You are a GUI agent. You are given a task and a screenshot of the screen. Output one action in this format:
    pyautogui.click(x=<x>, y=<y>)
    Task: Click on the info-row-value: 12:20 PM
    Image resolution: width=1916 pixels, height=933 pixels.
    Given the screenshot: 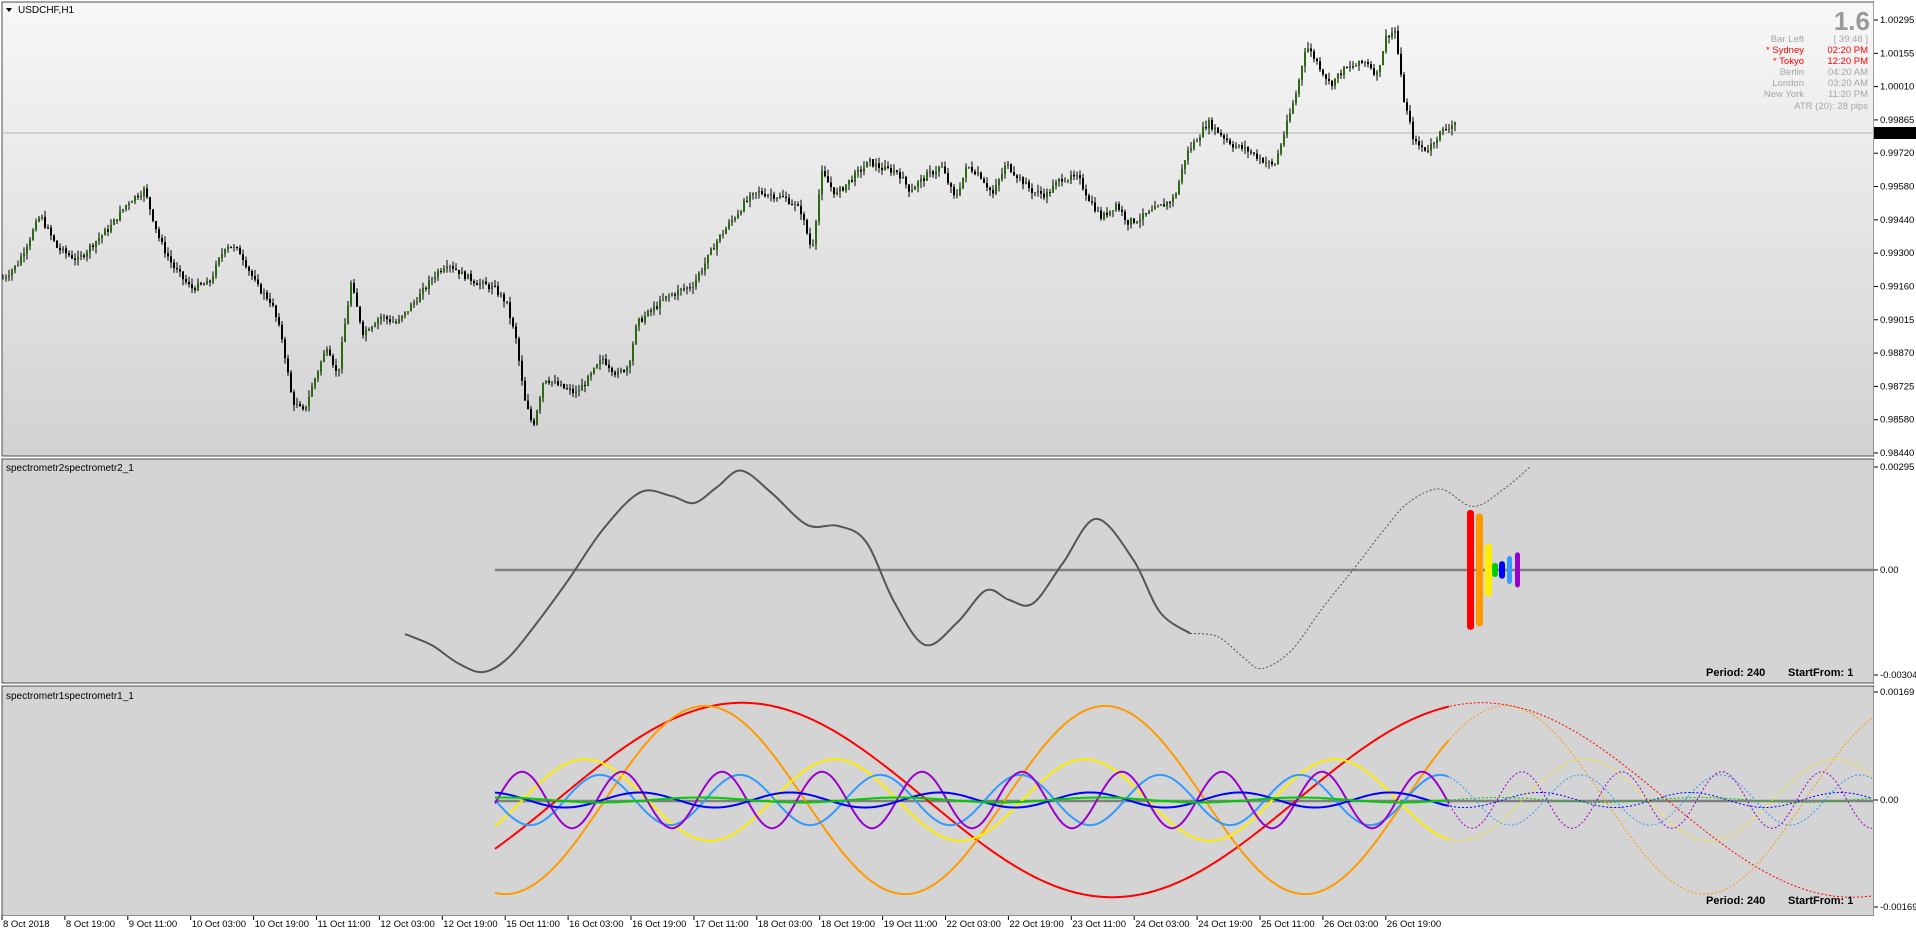 What is the action you would take?
    pyautogui.click(x=1847, y=61)
    